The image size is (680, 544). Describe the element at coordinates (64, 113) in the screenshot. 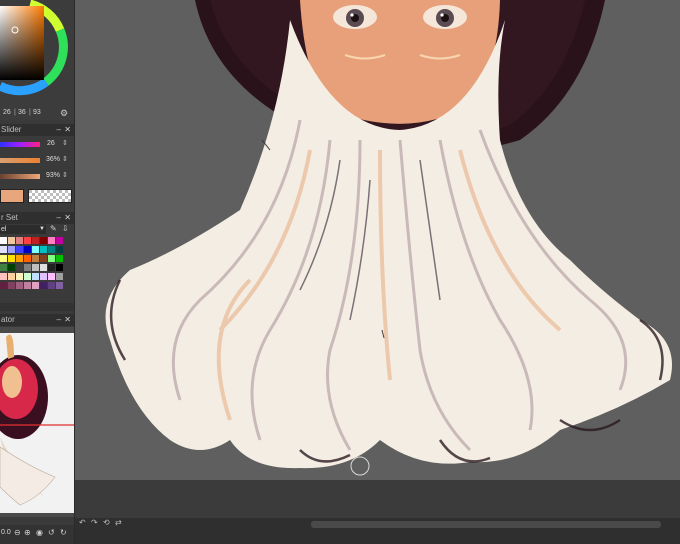

I see `gear-icon: ⚙` at that location.